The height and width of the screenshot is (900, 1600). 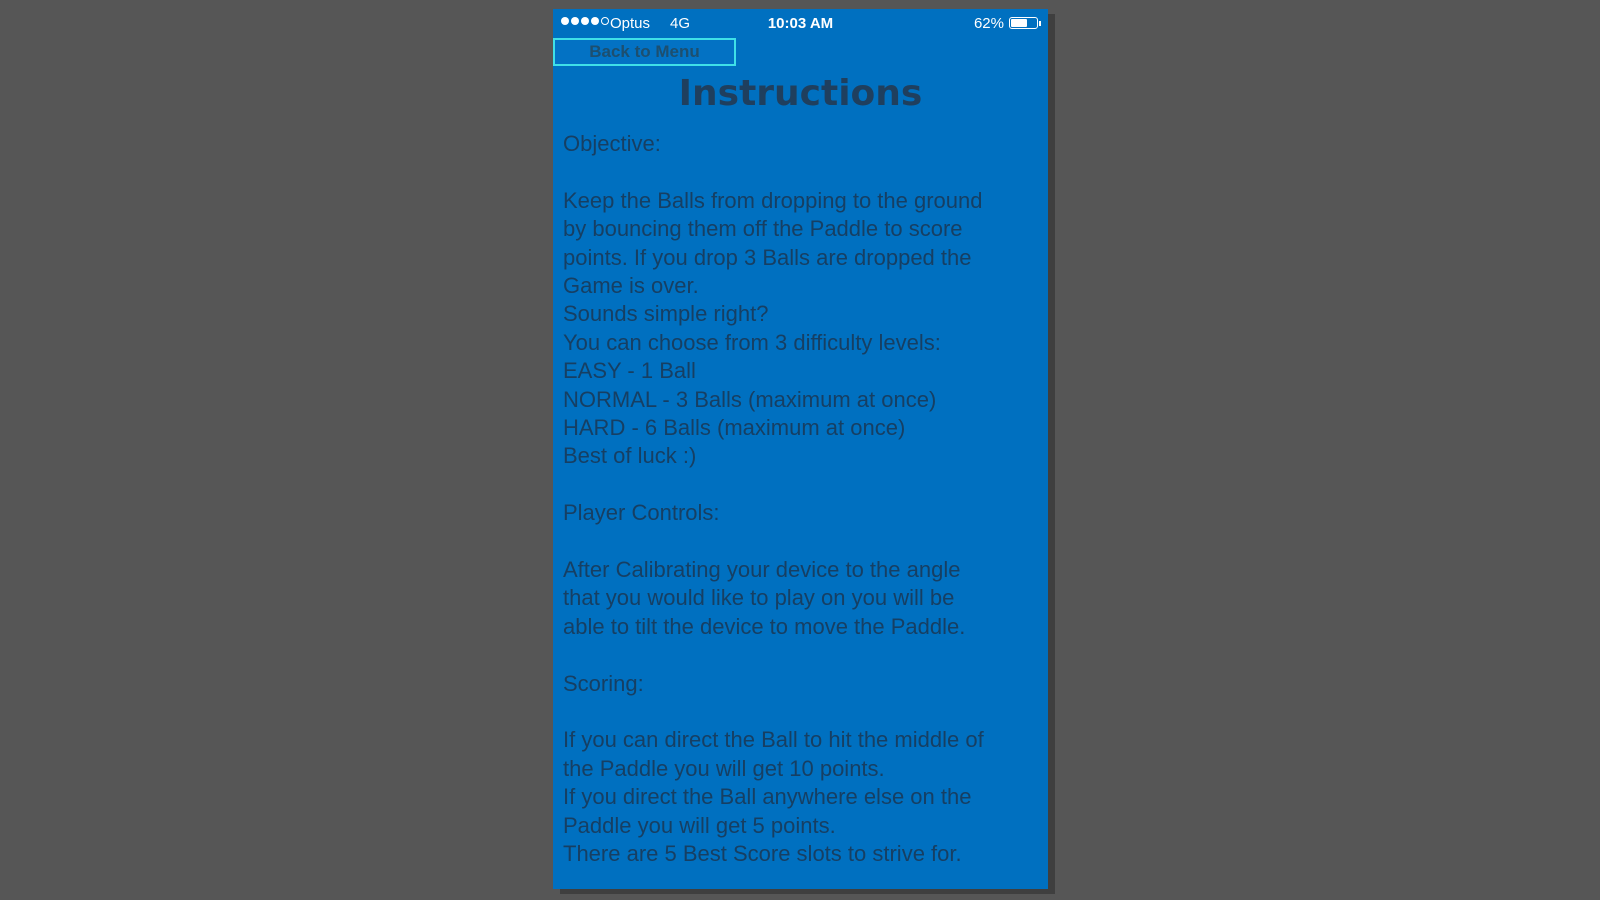 I want to click on instruction-line: Paddle you will get 5 points., so click(x=699, y=825).